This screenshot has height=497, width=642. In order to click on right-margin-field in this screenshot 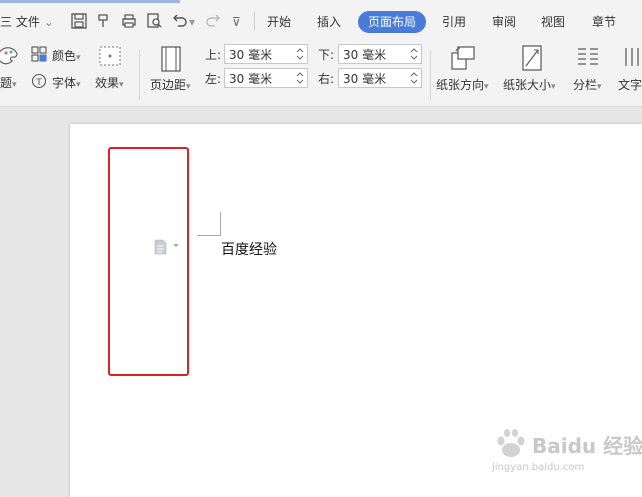, I will do `click(380, 78)`.